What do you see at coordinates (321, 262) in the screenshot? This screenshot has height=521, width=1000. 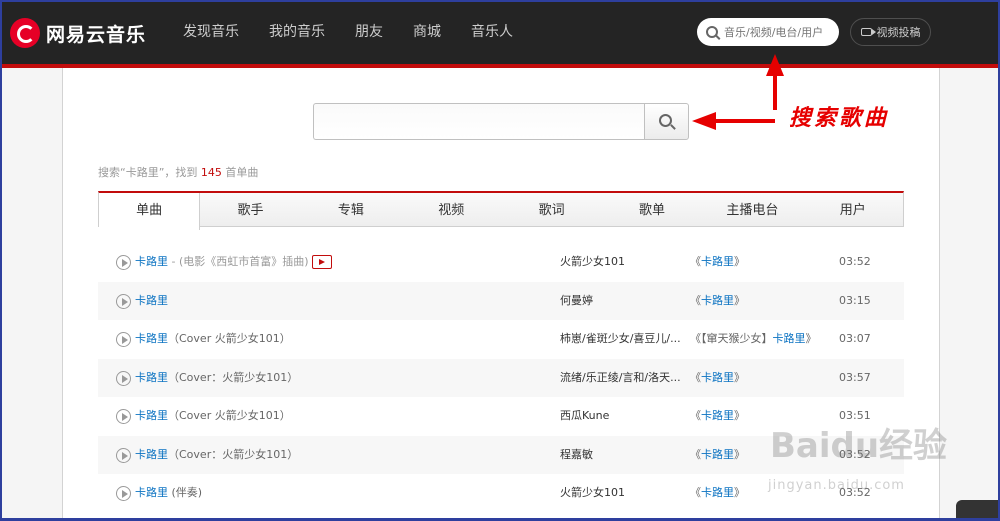 I see `mv-icon` at bounding box center [321, 262].